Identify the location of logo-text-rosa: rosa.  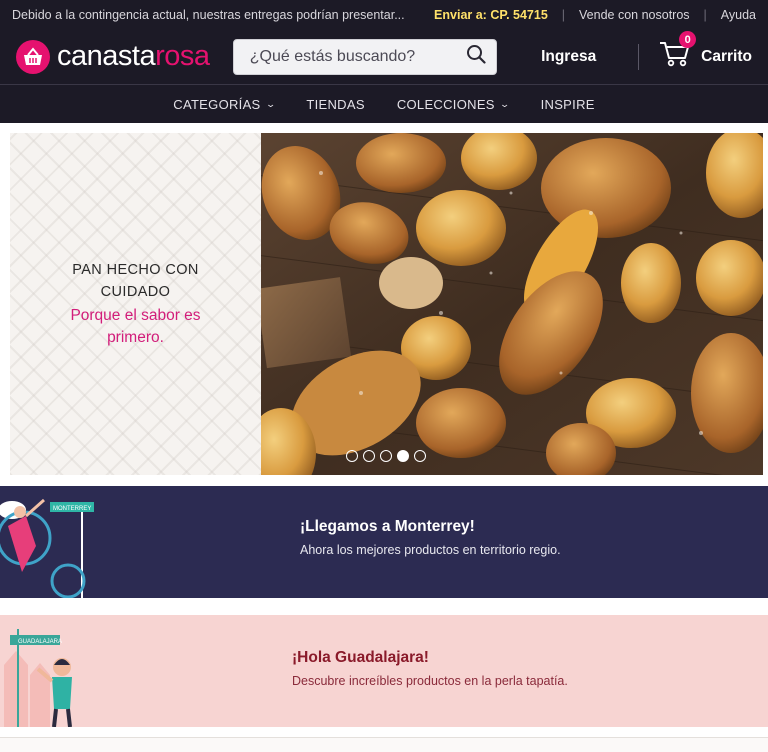
(182, 56).